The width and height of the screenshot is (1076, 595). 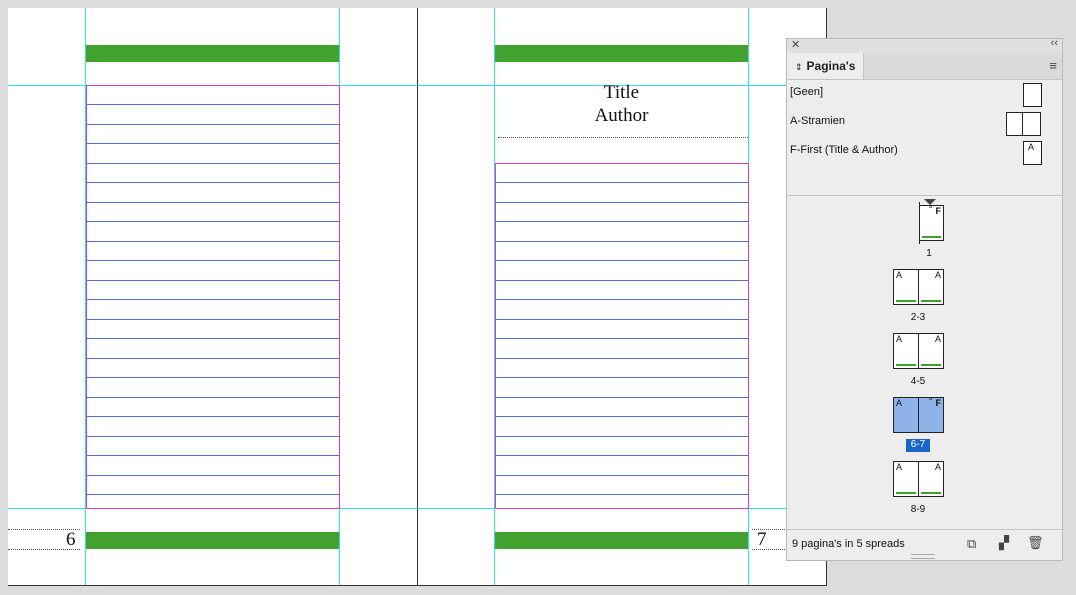 I want to click on spread-label-selected: 6-7, so click(x=918, y=444).